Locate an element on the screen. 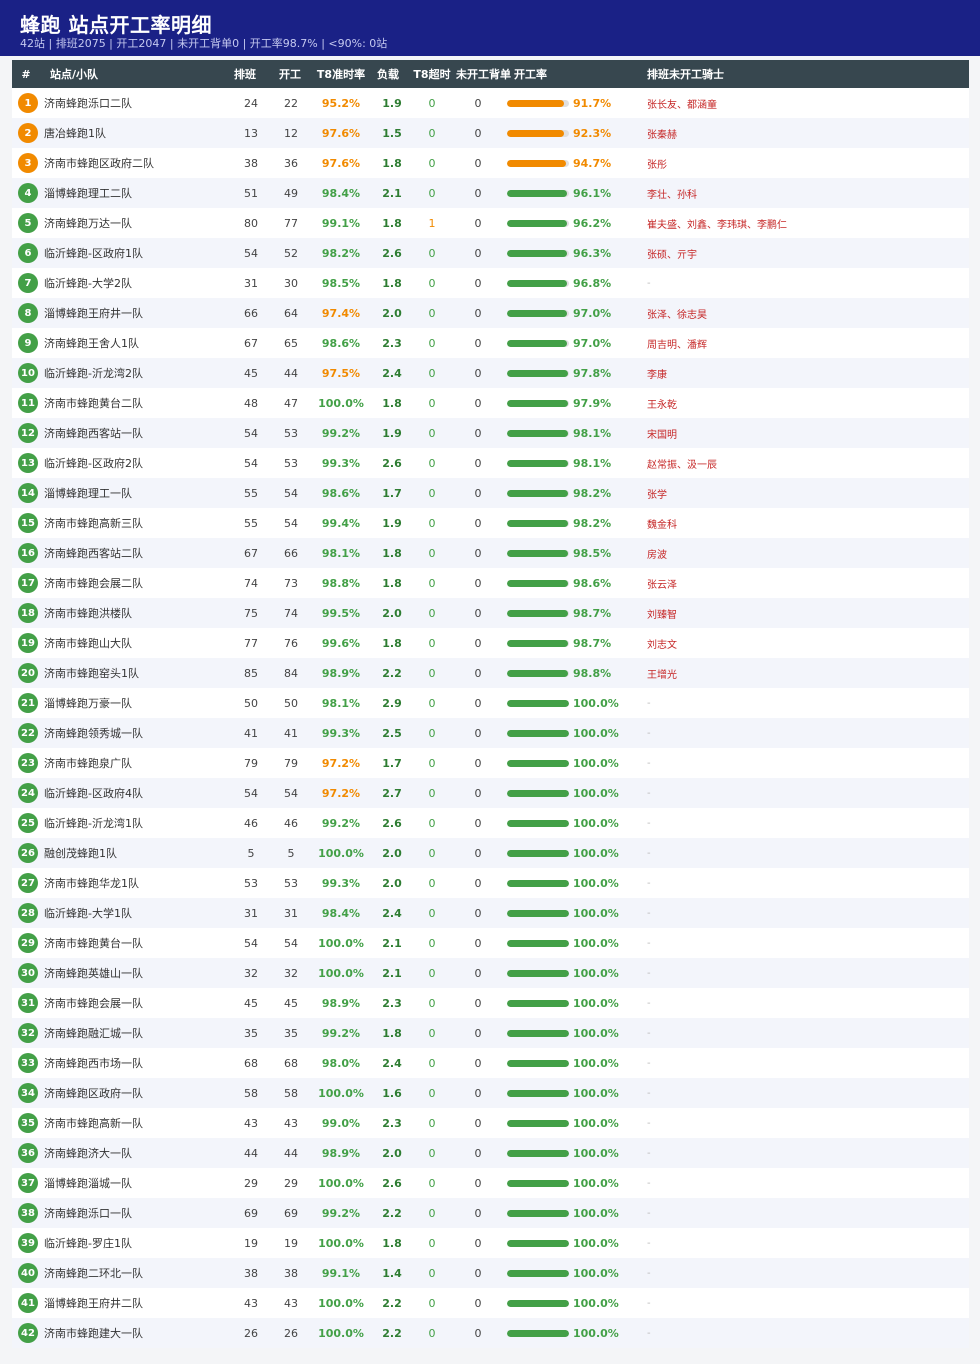 The height and width of the screenshot is (1364, 980). table-row: 3 济南市蜂跑区政府二队 38 36 97.6% 1.8 0 0 94.7% 张彤 is located at coordinates (490, 163).